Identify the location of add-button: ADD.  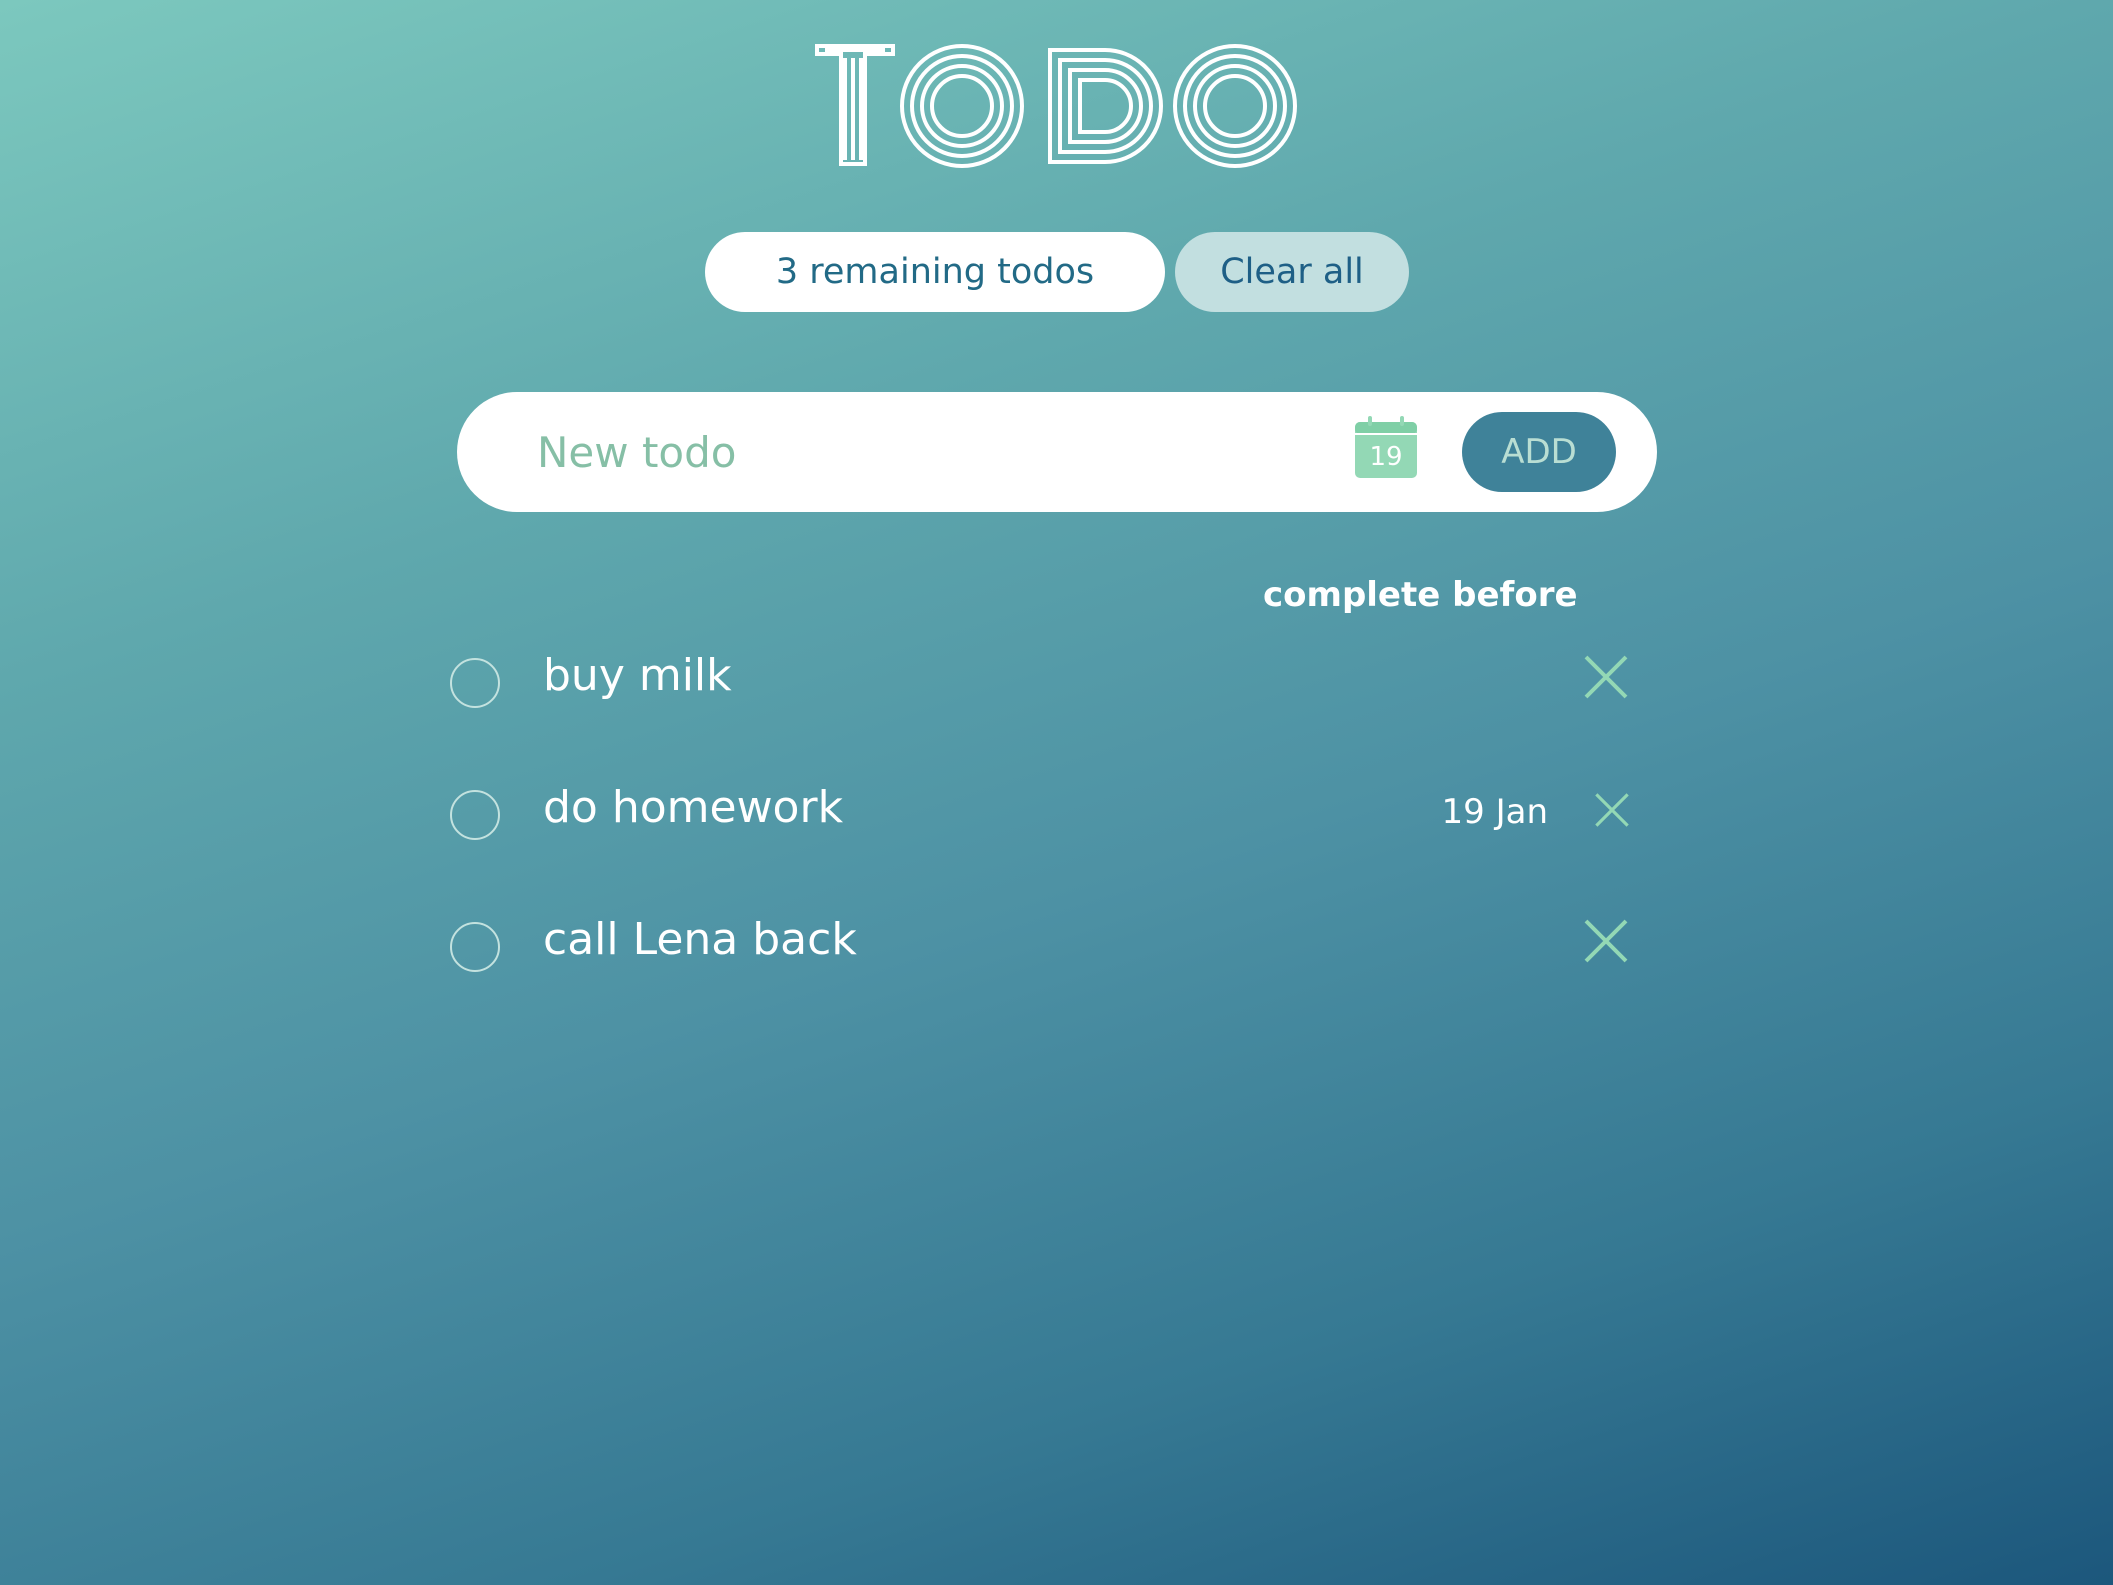
(1539, 452).